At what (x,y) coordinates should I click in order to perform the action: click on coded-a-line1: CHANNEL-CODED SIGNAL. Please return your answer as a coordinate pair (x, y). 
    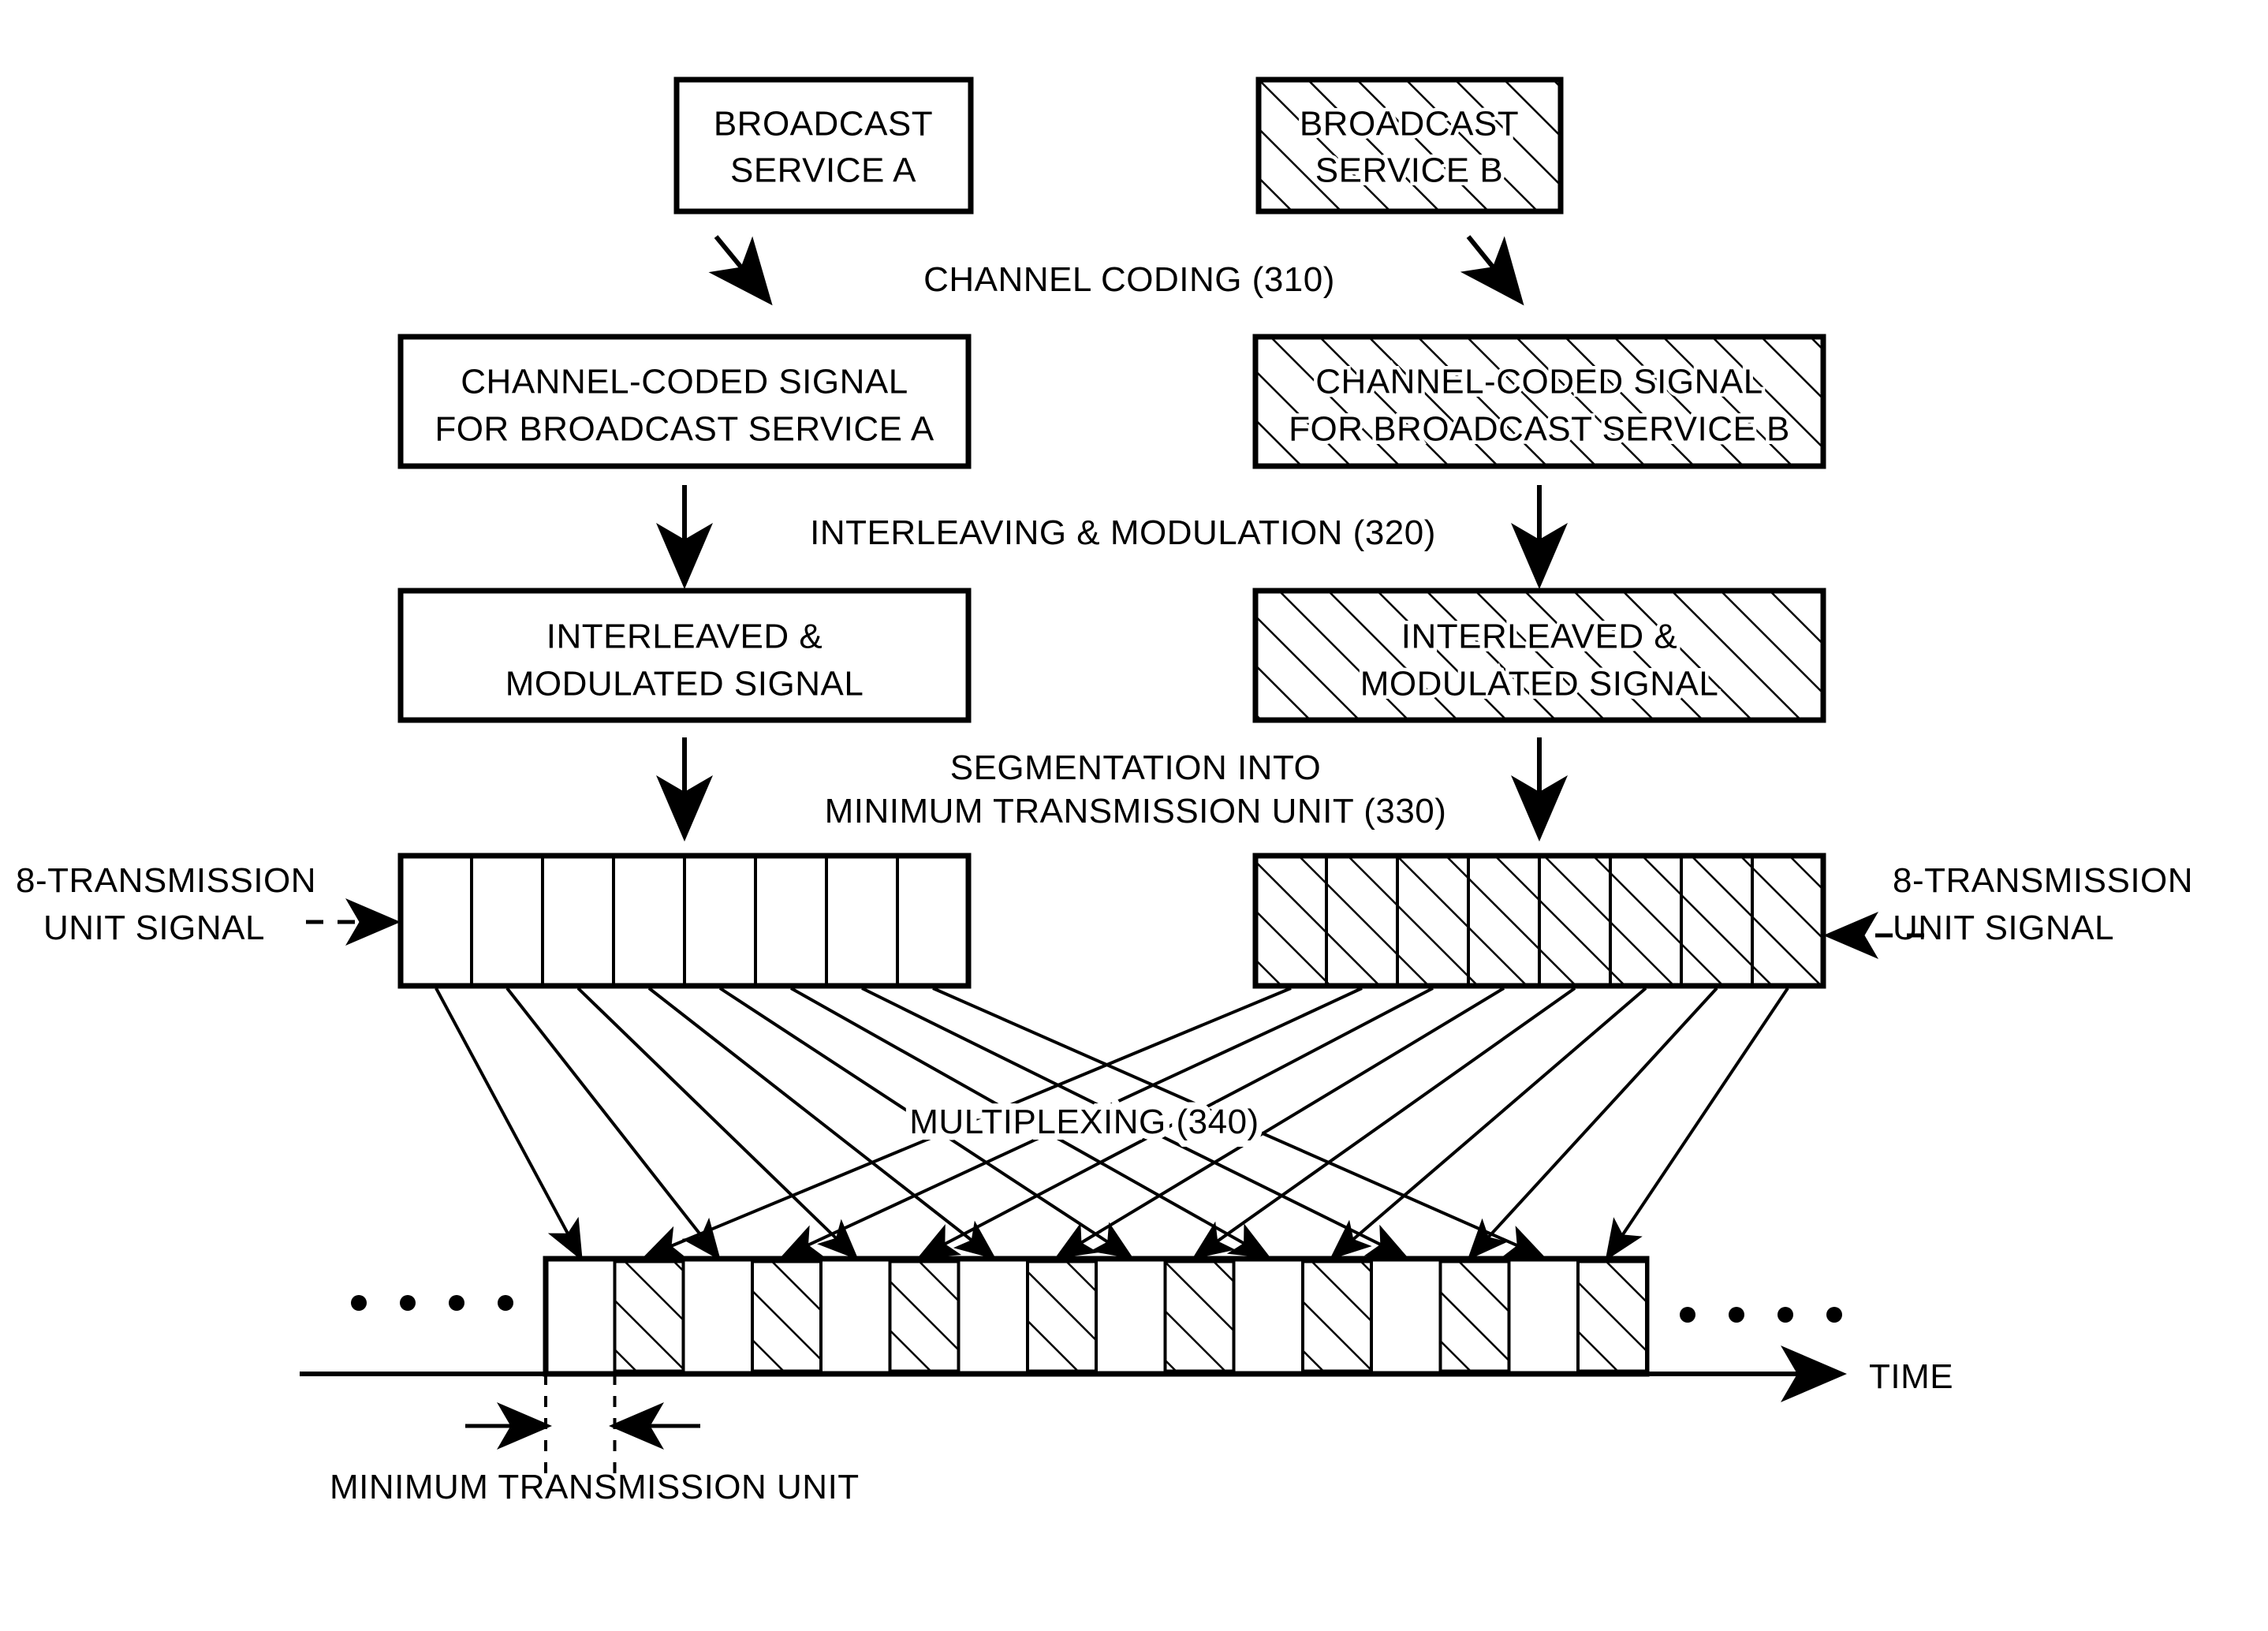
    Looking at the image, I should click on (684, 382).